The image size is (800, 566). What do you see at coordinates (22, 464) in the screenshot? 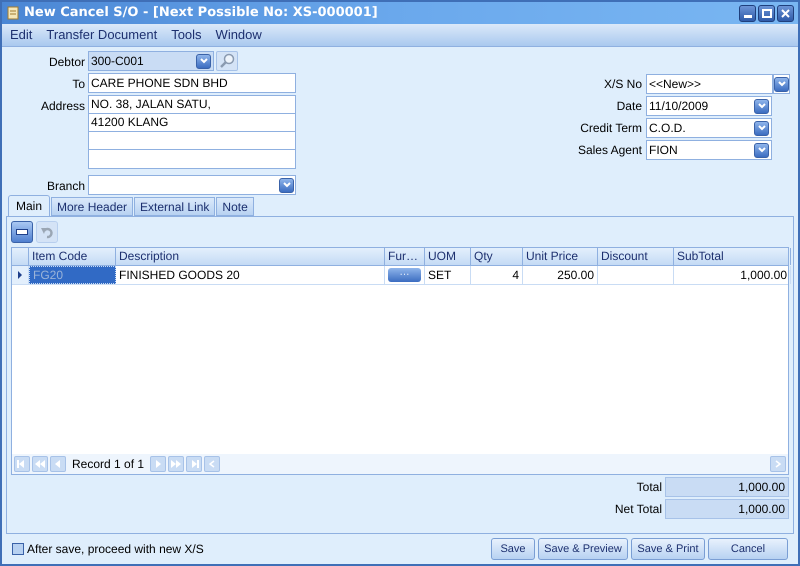
I see `first-record-icon` at bounding box center [22, 464].